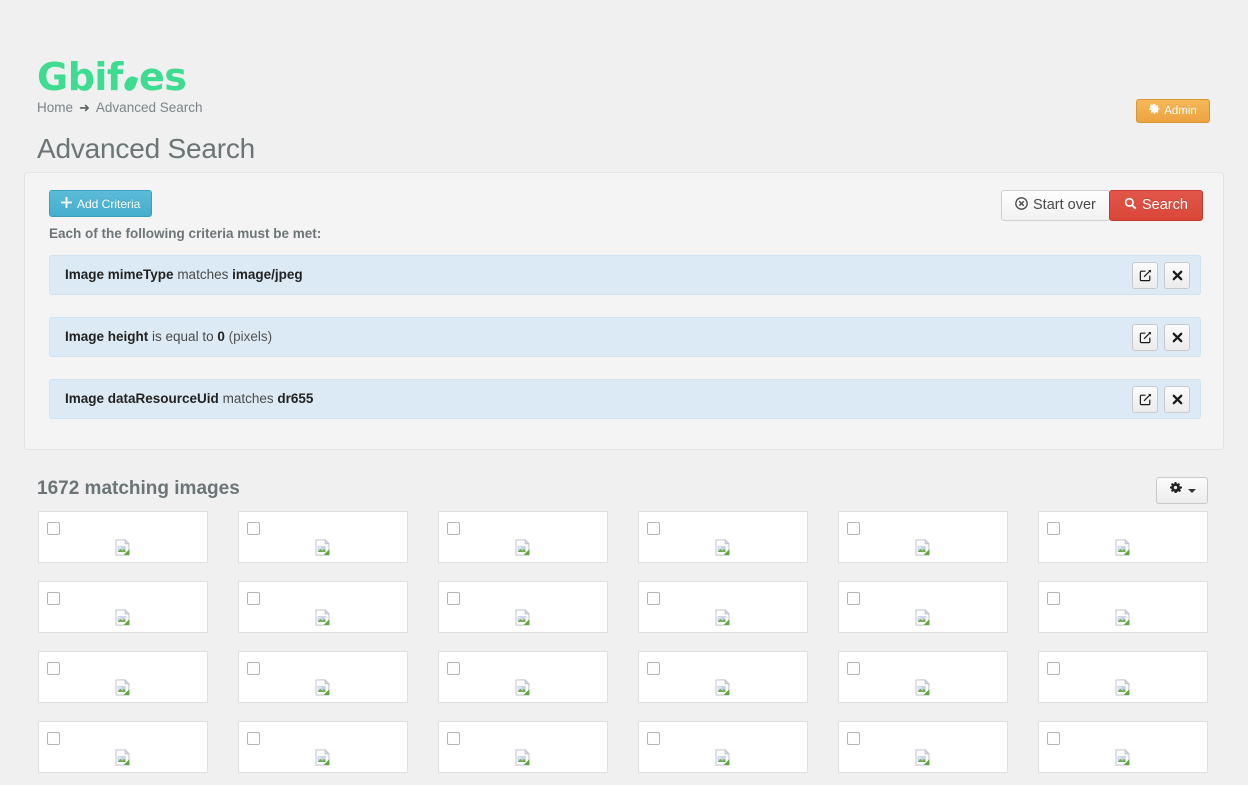 The image size is (1248, 785). I want to click on criteria-row-text: Image height is equal to 0 (pixels), so click(168, 336).